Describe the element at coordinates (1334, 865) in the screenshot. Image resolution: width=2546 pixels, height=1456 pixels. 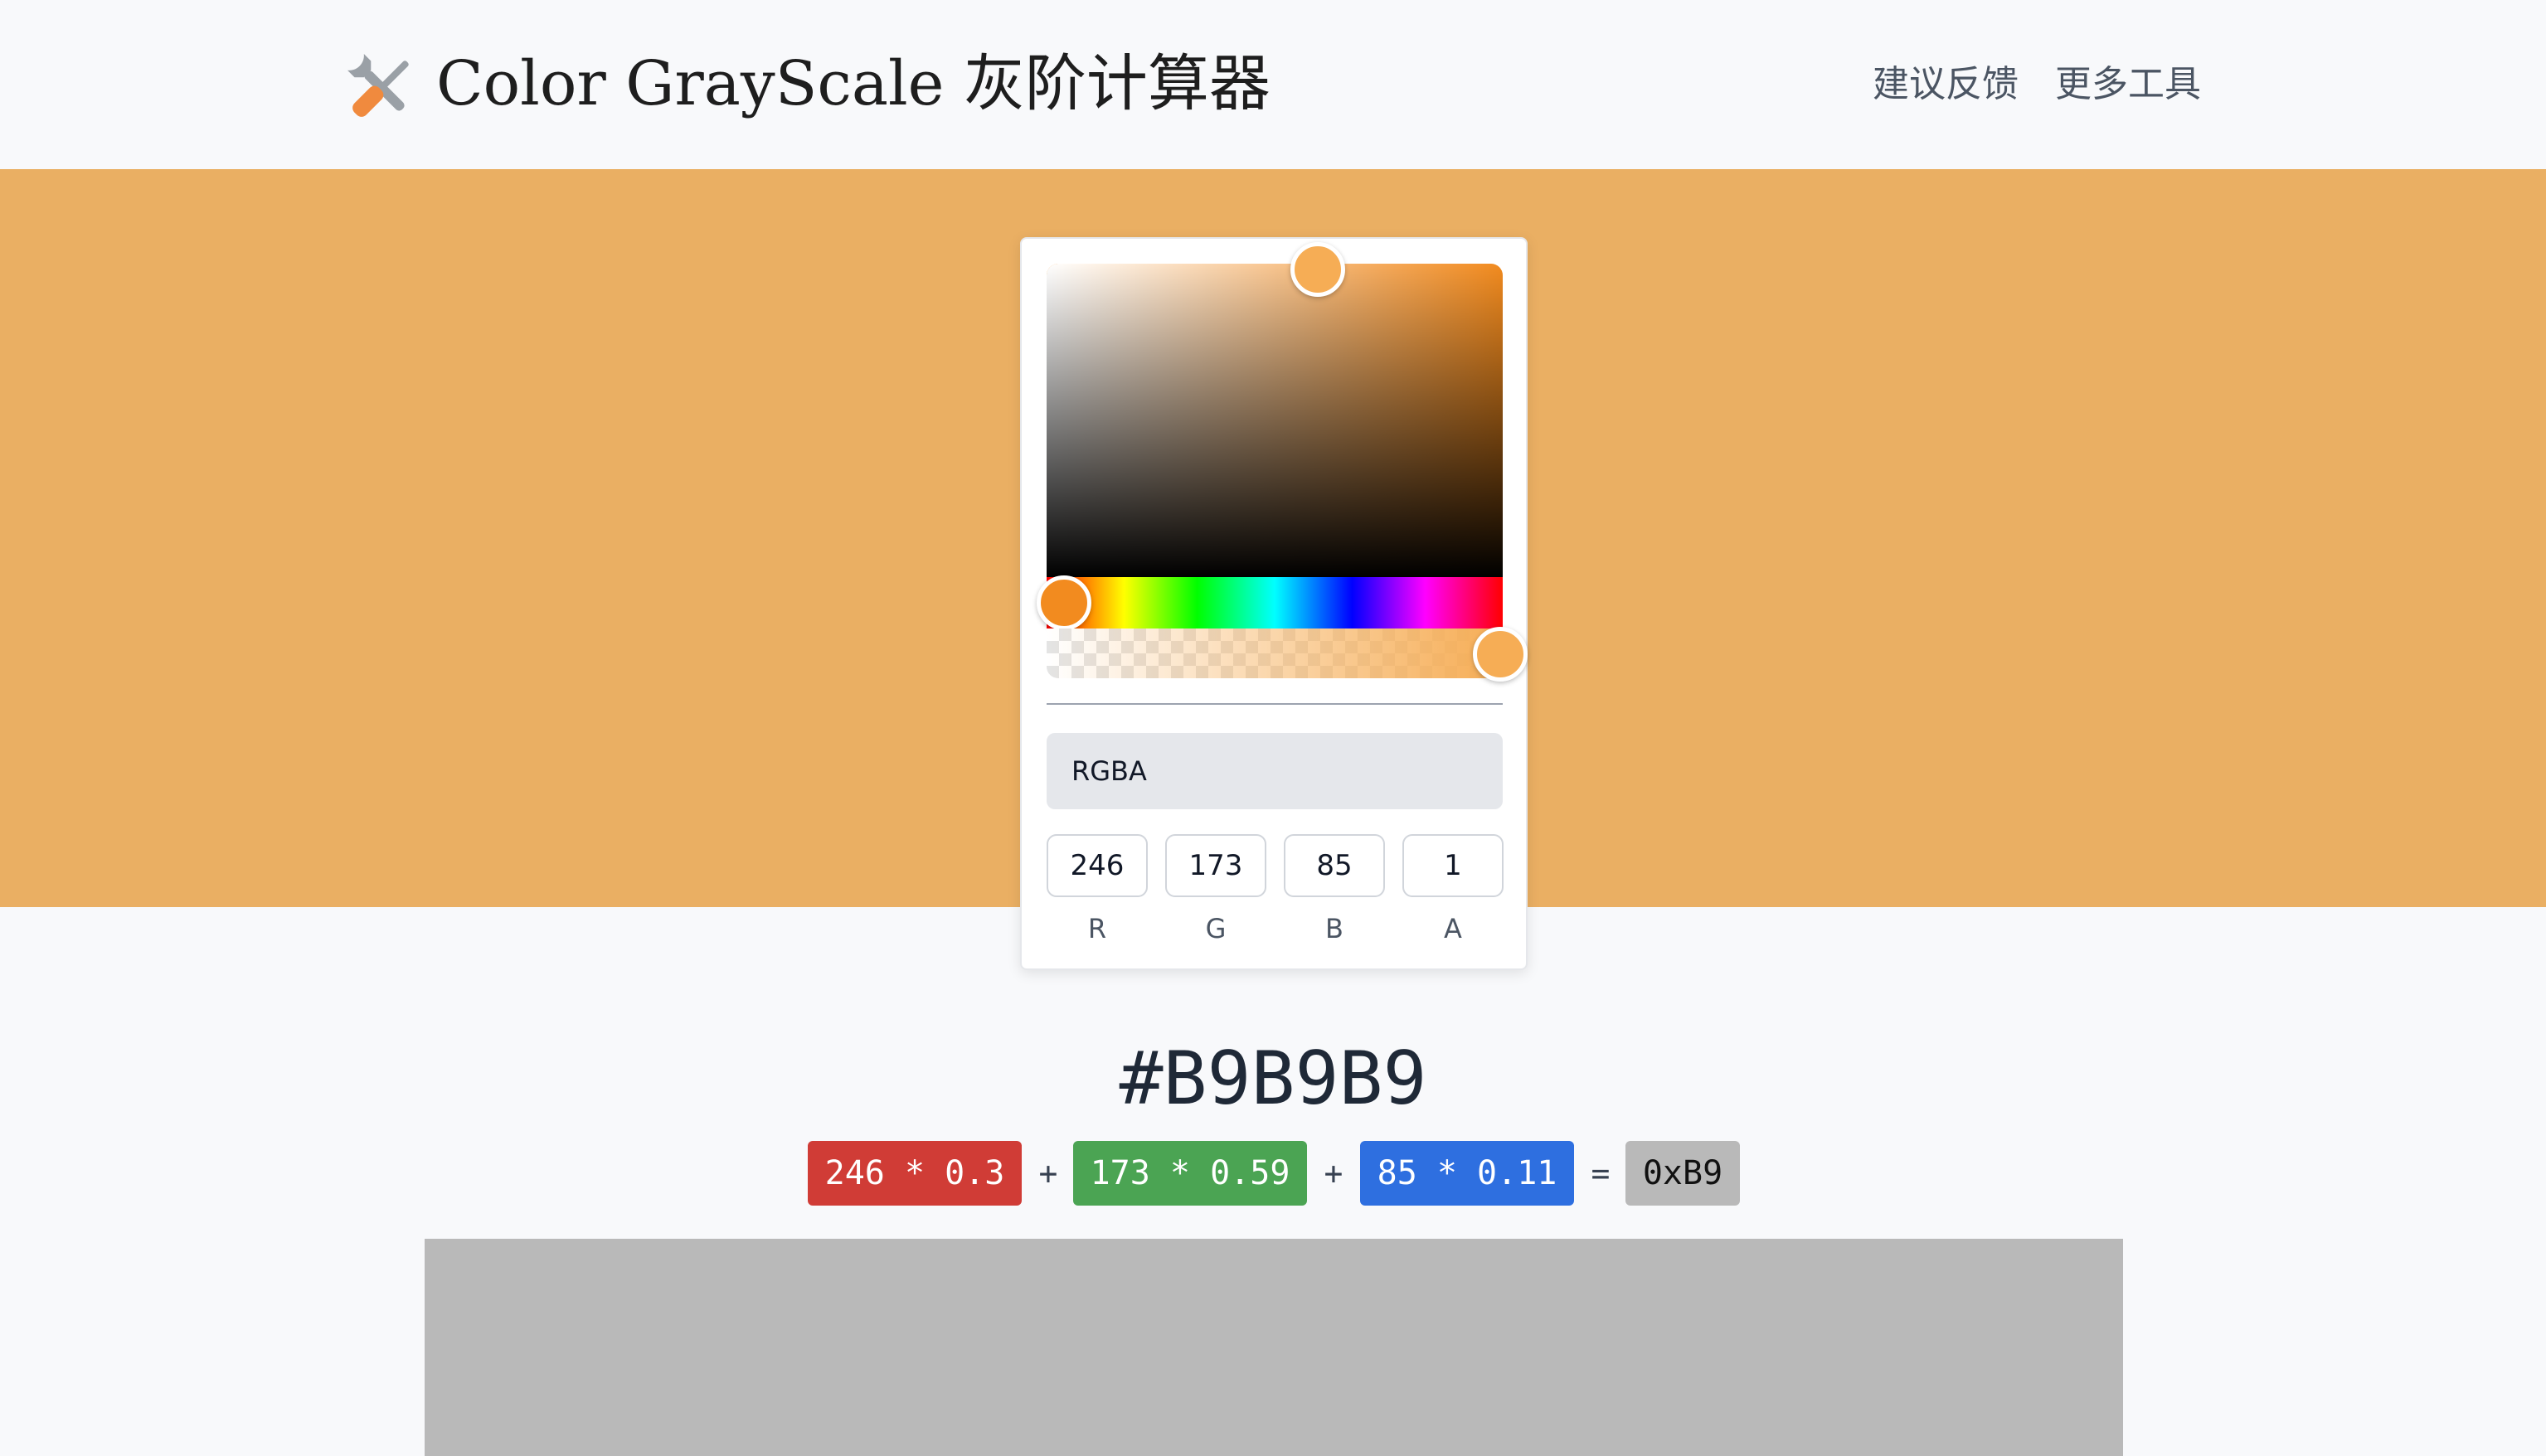
I see `blue-input` at that location.